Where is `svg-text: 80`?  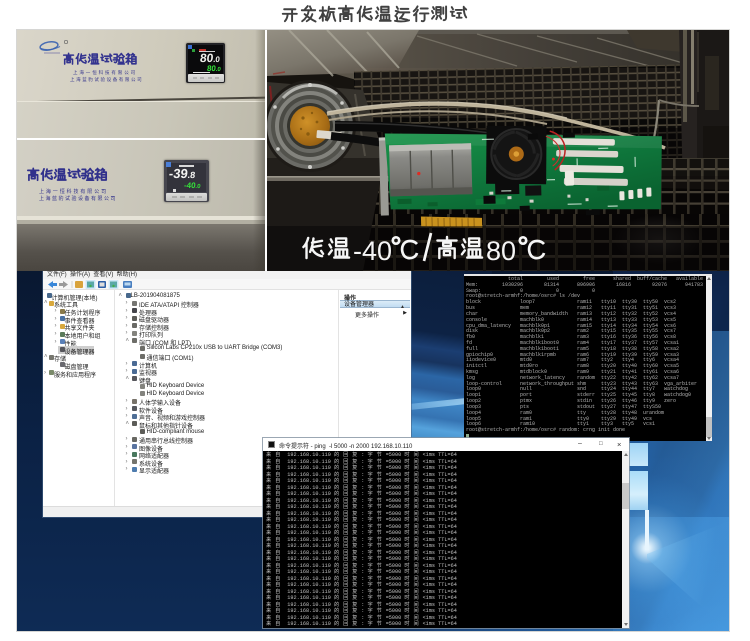
svg-text: 80 is located at coordinates (501, 251).